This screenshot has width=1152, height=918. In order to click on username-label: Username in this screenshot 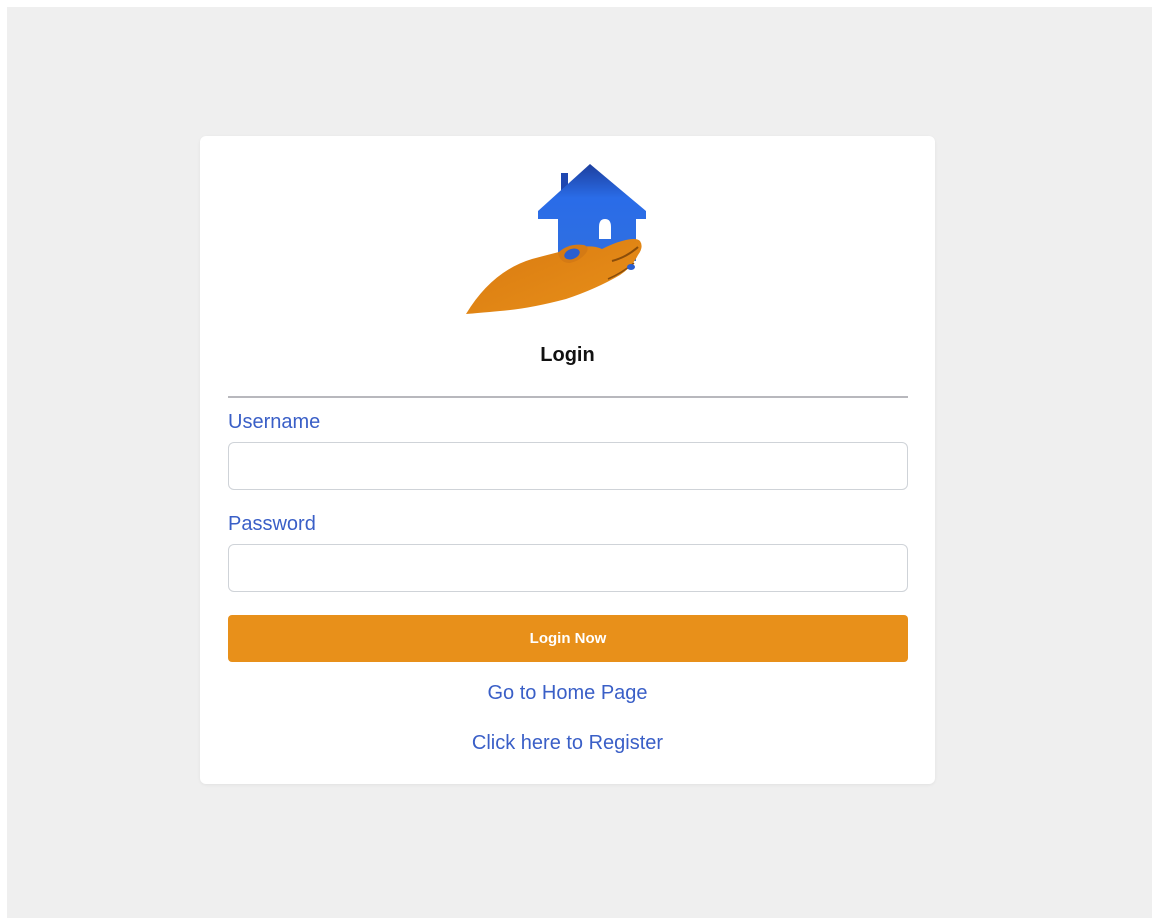, I will do `click(274, 422)`.